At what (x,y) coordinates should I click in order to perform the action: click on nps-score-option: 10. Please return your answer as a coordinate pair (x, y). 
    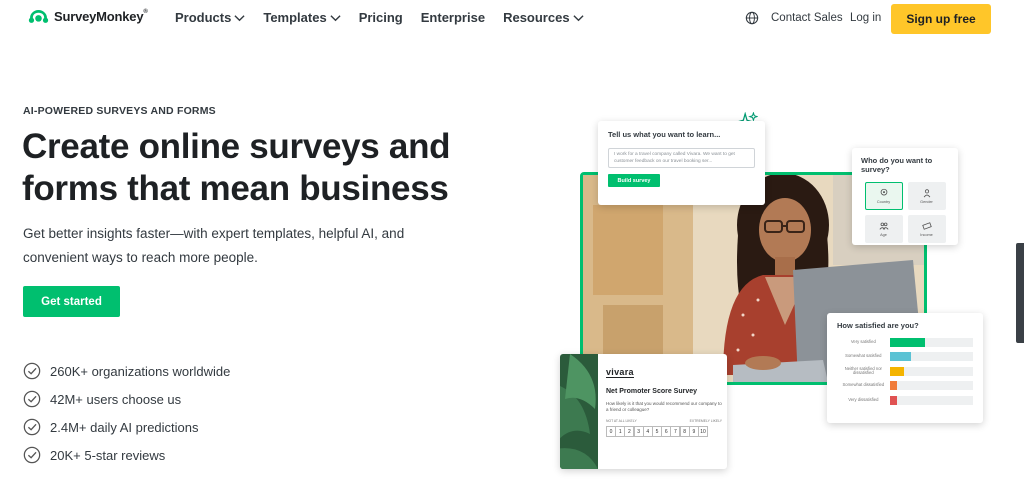
    Looking at the image, I should click on (703, 431).